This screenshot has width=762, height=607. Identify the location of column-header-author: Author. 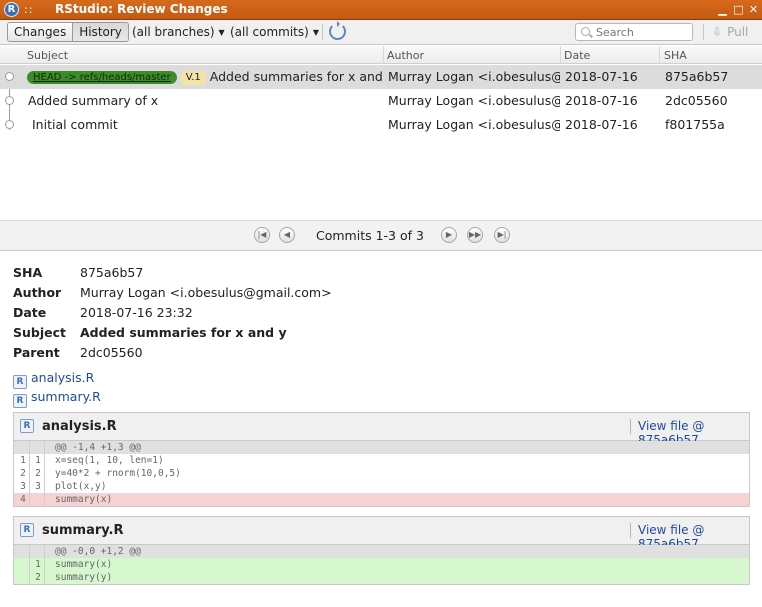
(405, 55).